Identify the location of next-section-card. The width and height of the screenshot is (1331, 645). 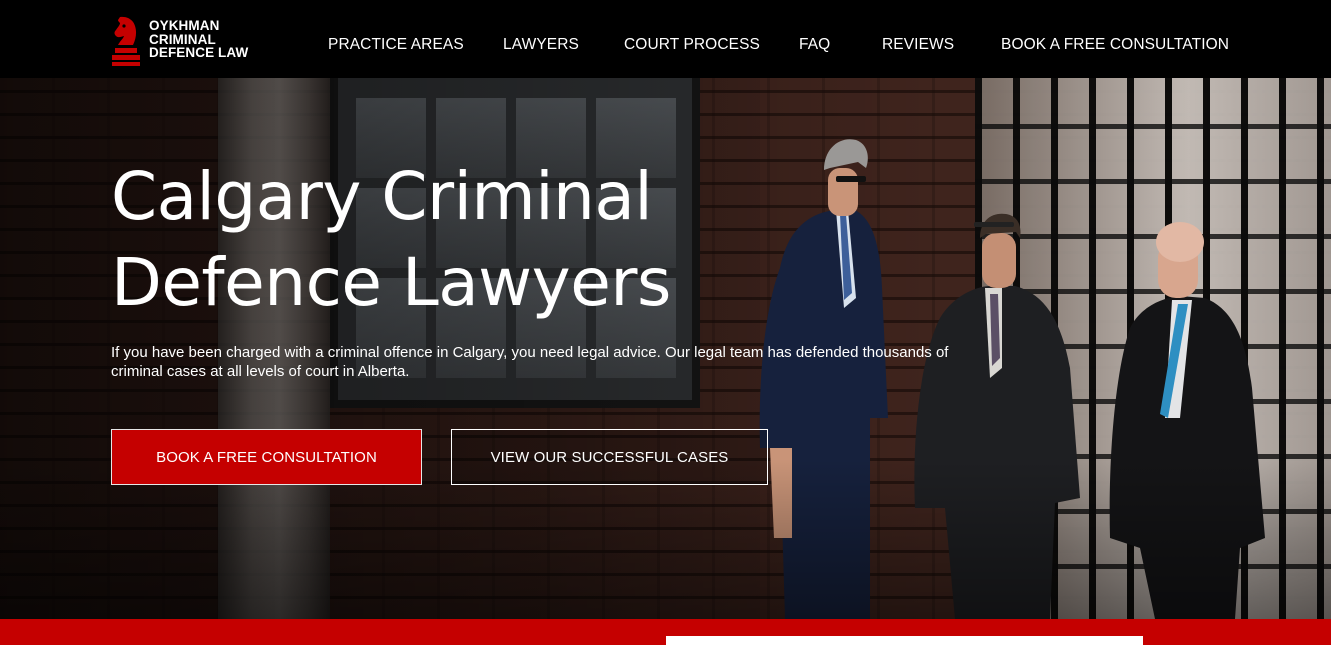
(904, 640).